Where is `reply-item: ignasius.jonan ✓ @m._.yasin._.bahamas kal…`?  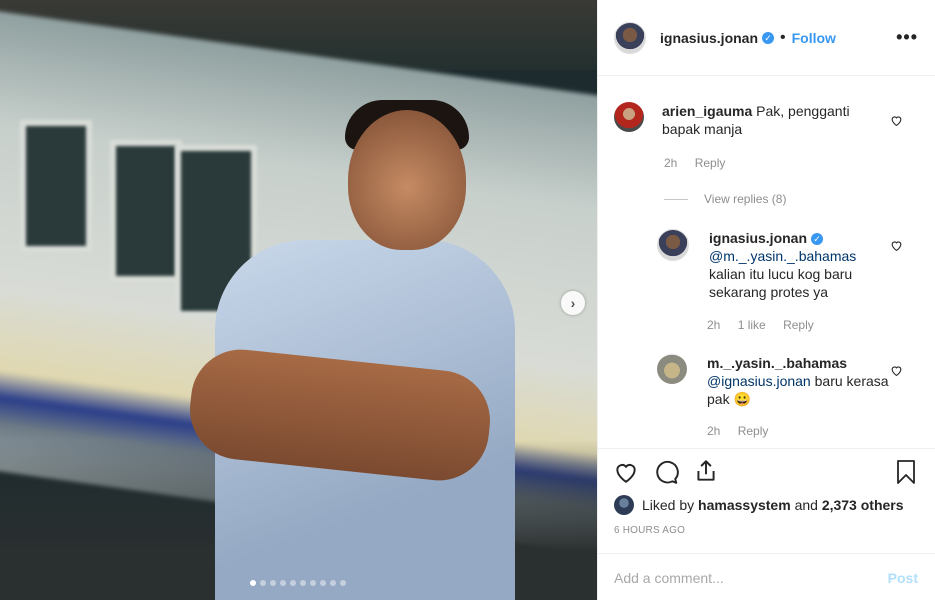
reply-item: ignasius.jonan ✓ @m._.yasin._.bahamas kal… is located at coordinates (775, 265).